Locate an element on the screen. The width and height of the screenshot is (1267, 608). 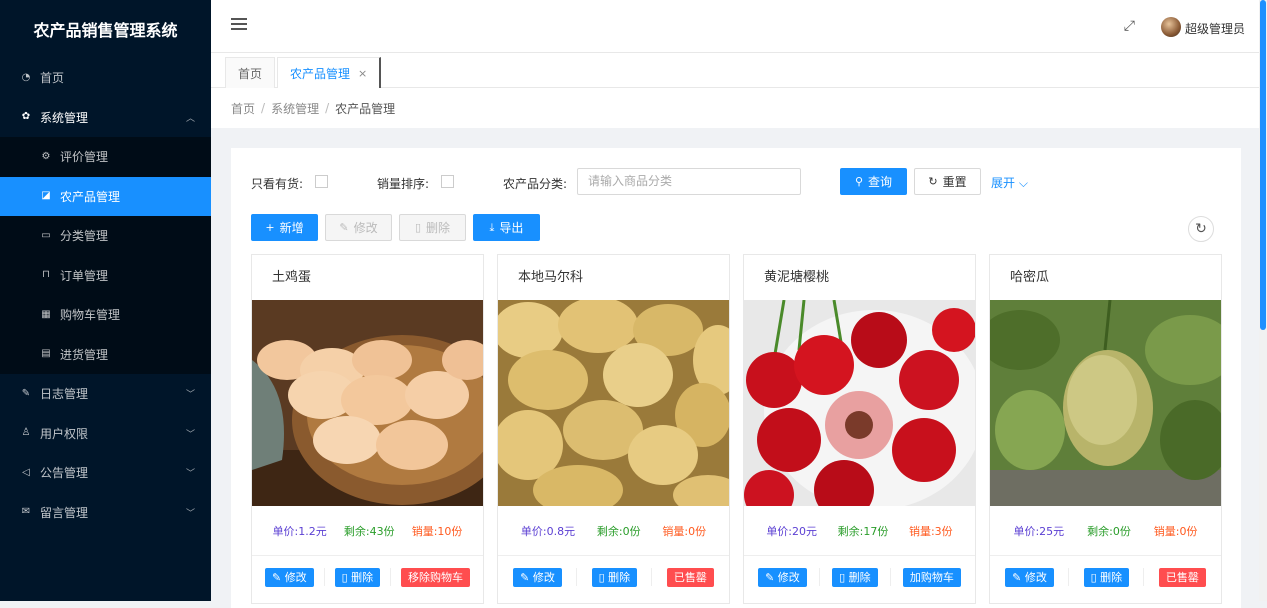
close-icon: × is located at coordinates (362, 73).